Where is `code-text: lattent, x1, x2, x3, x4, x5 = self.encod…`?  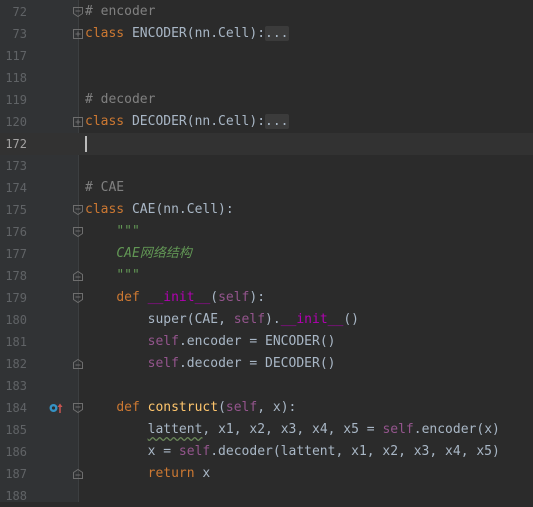 code-text: lattent, x1, x2, x3, x4, x5 = self.encod… is located at coordinates (292, 430).